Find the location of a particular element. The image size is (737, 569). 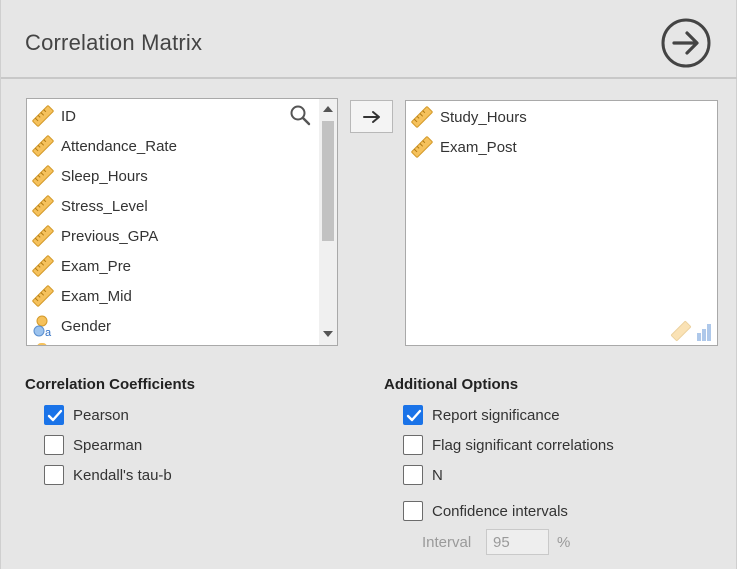

arrow-right-circle-icon is located at coordinates (686, 43).